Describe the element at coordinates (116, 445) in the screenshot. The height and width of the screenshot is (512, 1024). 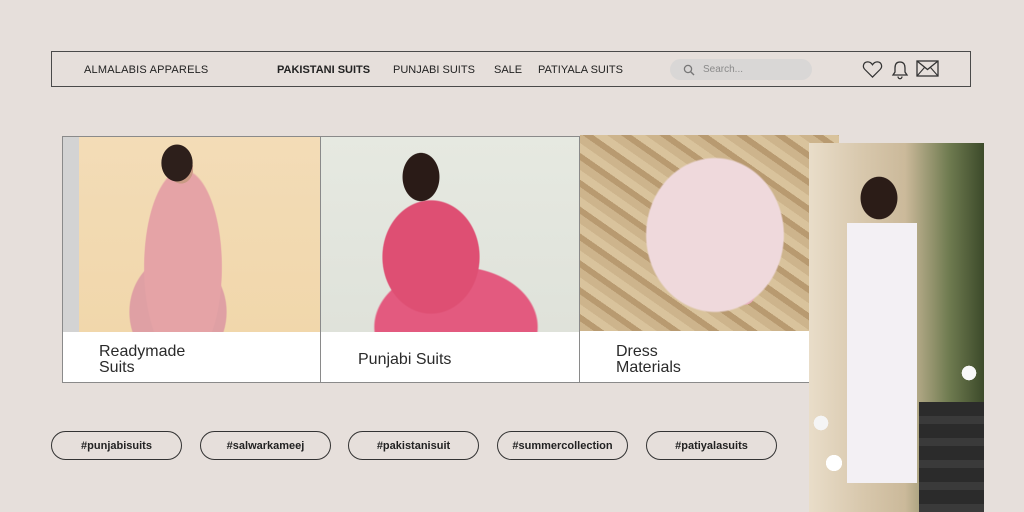
I see `hashtag-punjabisuits: #punjabisuits` at that location.